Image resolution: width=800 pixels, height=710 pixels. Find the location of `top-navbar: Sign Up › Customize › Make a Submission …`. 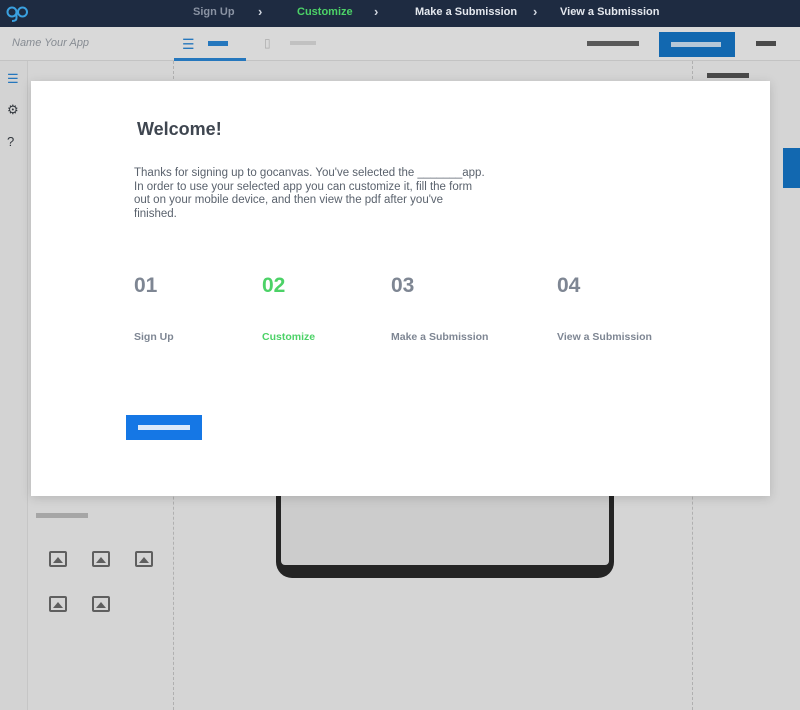

top-navbar: Sign Up › Customize › Make a Submission … is located at coordinates (400, 13).